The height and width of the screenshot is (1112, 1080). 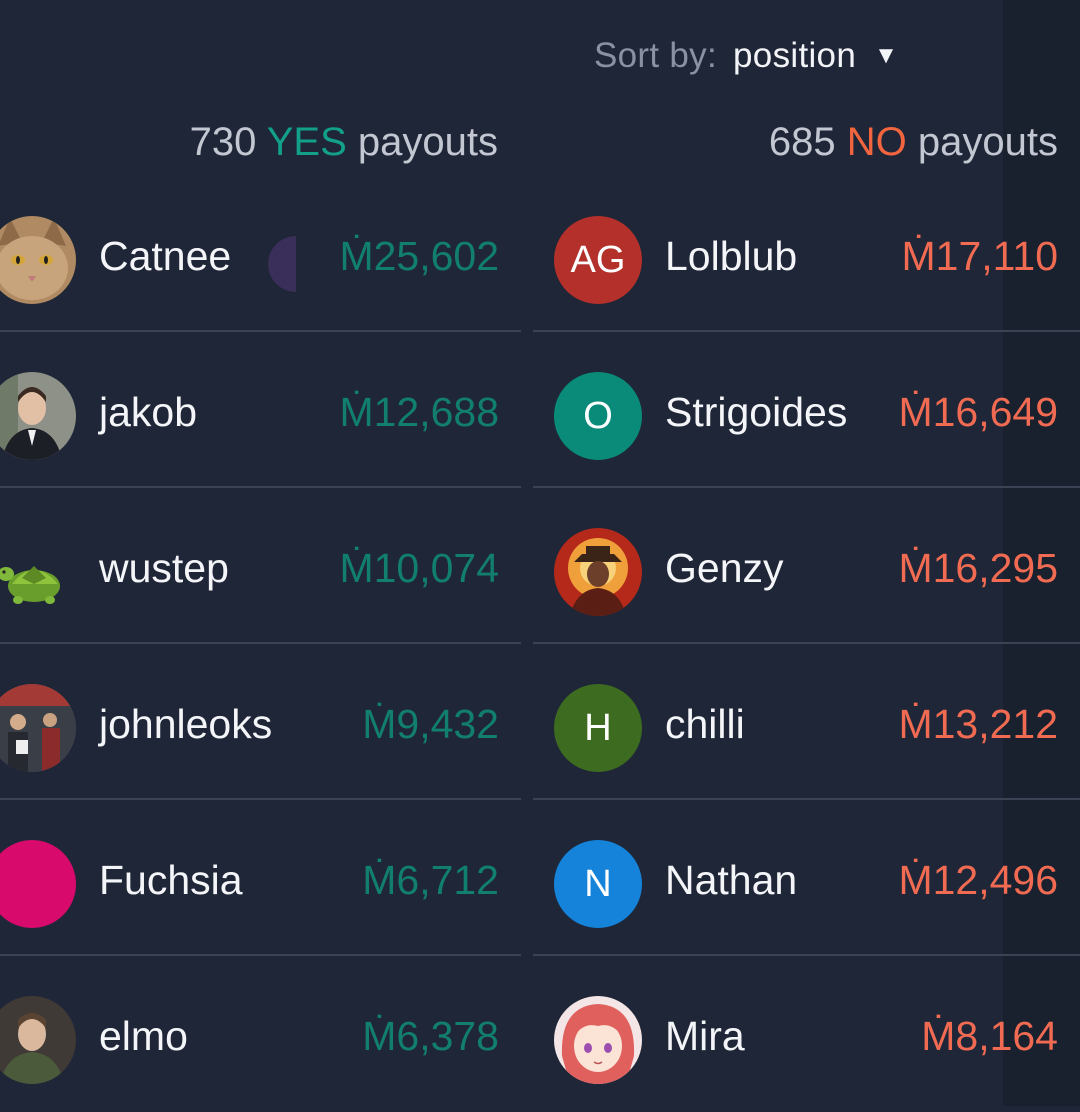 What do you see at coordinates (978, 880) in the screenshot?
I see `payout-amount: Ṁ12,496` at bounding box center [978, 880].